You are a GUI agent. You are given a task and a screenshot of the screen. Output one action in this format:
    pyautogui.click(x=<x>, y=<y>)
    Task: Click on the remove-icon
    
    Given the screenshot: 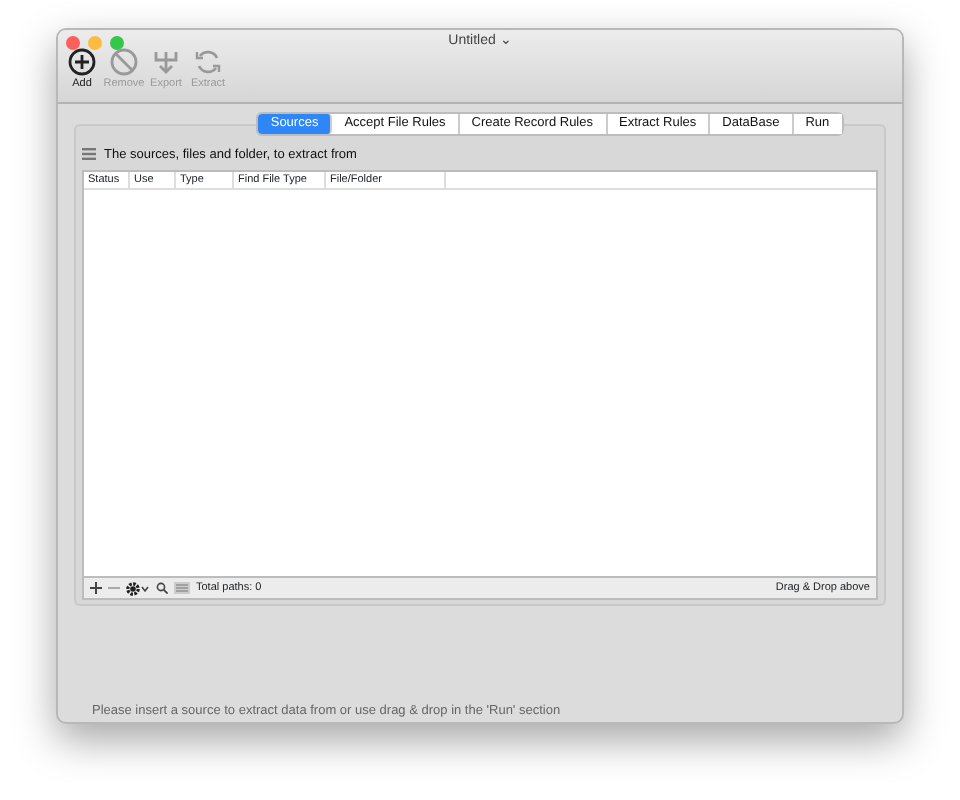 What is the action you would take?
    pyautogui.click(x=114, y=588)
    